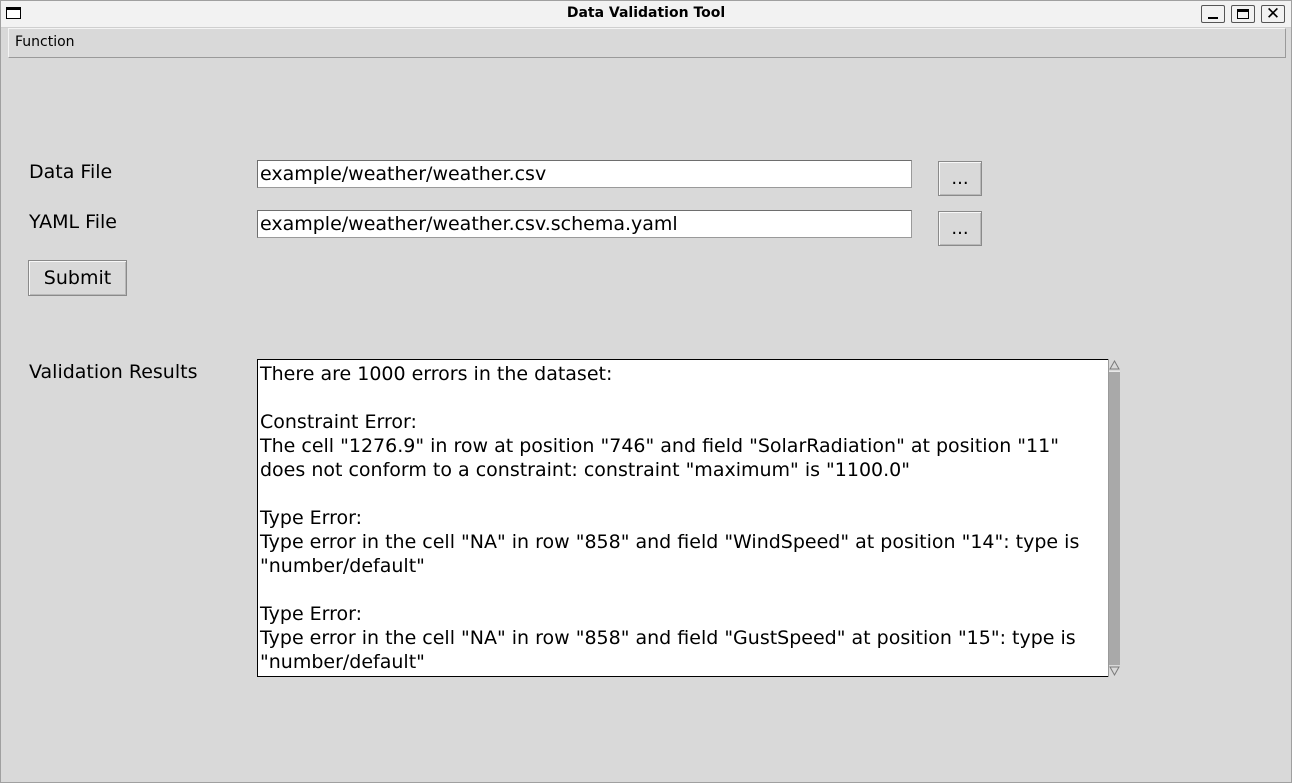 The height and width of the screenshot is (783, 1292). Describe the element at coordinates (584, 224) in the screenshot. I see `yaml-file-input: example/weather/weather.csv.schema.yaml` at that location.